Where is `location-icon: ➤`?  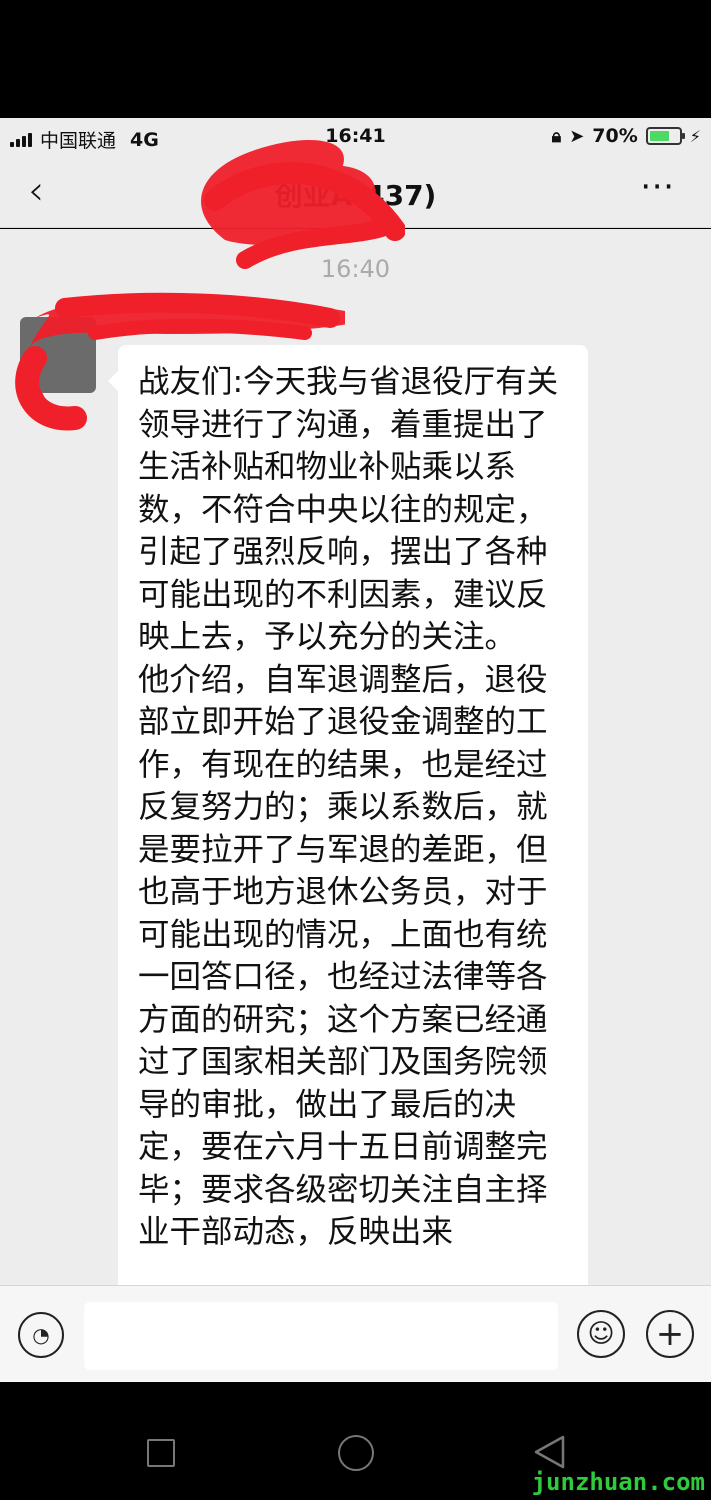
location-icon: ➤ is located at coordinates (577, 136).